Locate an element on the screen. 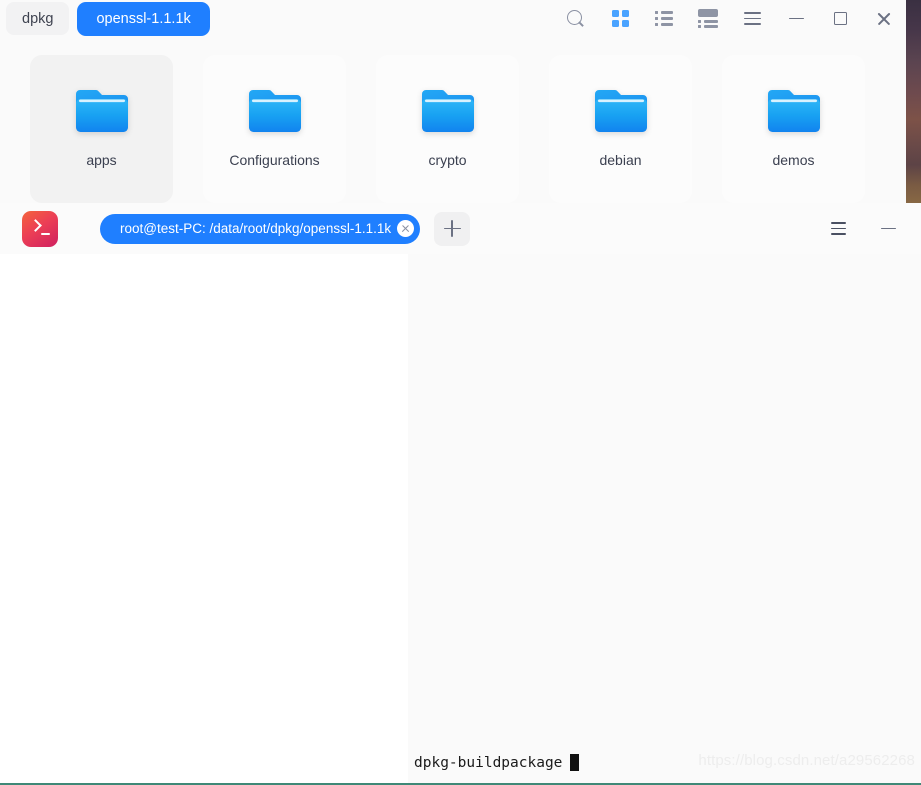  folder-label: Configurations is located at coordinates (274, 160).